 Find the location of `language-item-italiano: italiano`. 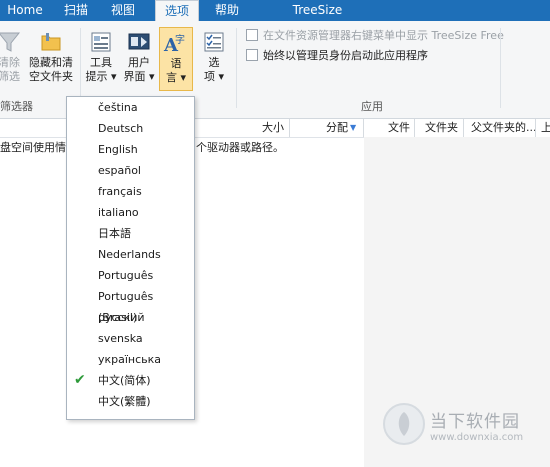

language-item-italiano: italiano is located at coordinates (130, 212).